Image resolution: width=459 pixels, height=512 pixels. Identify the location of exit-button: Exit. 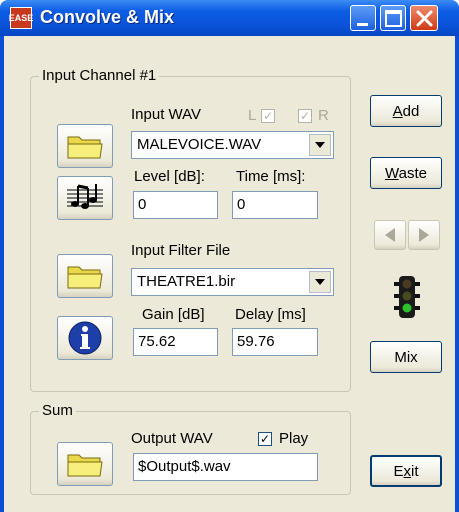
(406, 471).